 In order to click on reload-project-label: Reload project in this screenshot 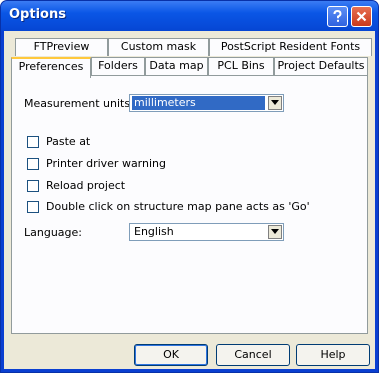, I will do `click(86, 185)`.